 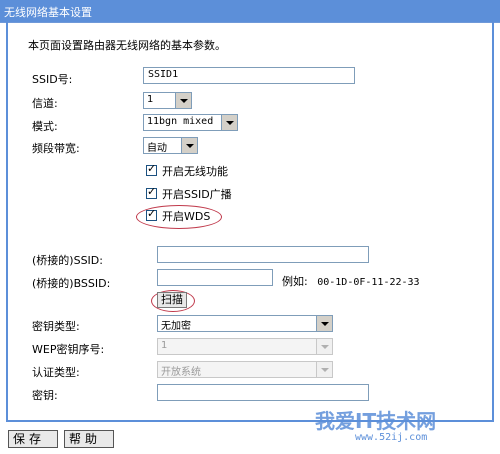 What do you see at coordinates (245, 323) in the screenshot?
I see `key-type-select: 无加密` at bounding box center [245, 323].